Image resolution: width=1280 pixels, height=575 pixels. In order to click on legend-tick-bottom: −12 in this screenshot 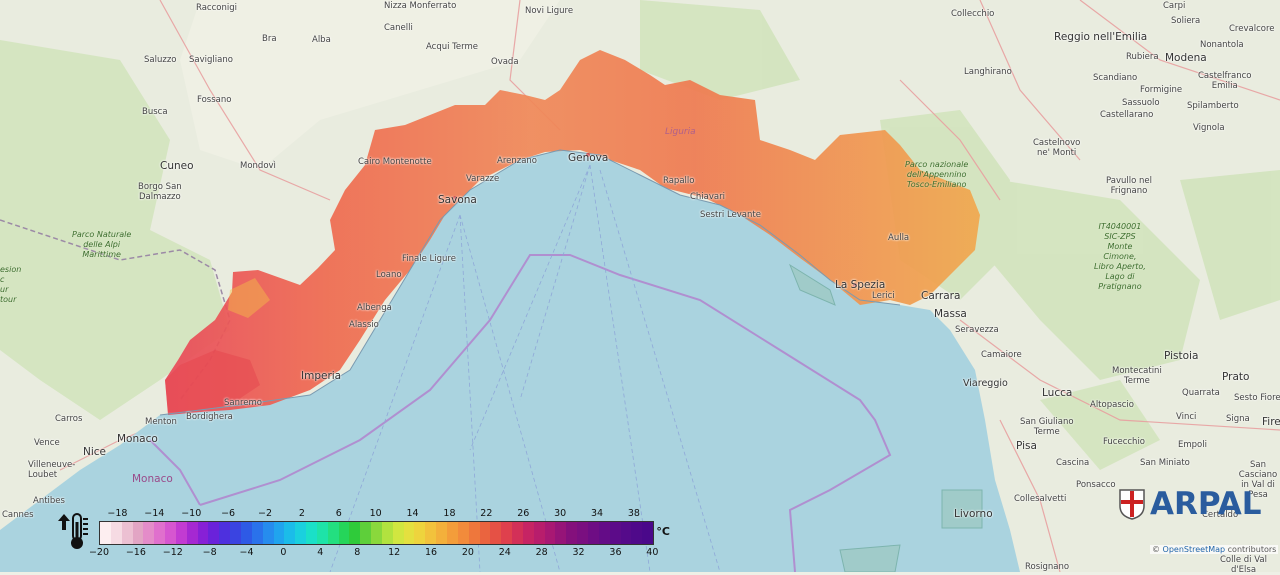, I will do `click(172, 552)`.